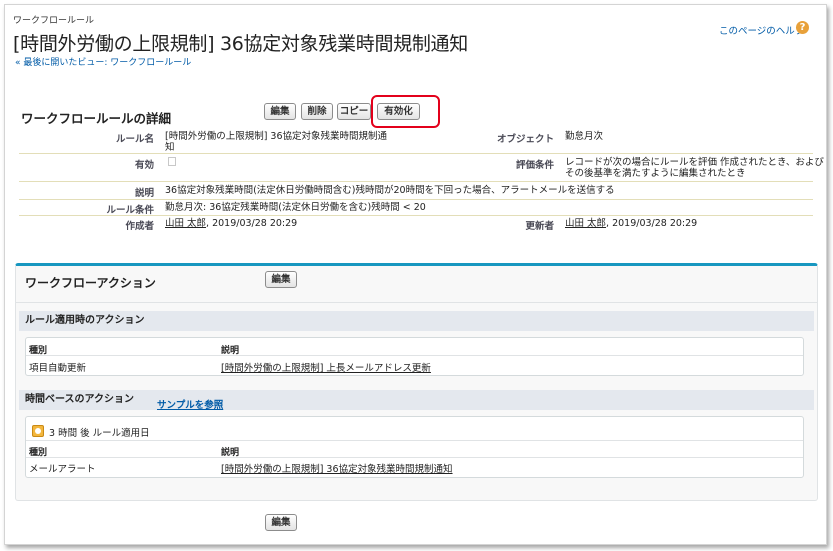 This screenshot has width=833, height=551. What do you see at coordinates (295, 207) in the screenshot?
I see `rule-criteria-value: 勤怠月次: 36協定残業時間(法定休日労働を含む)残時間 < 20` at bounding box center [295, 207].